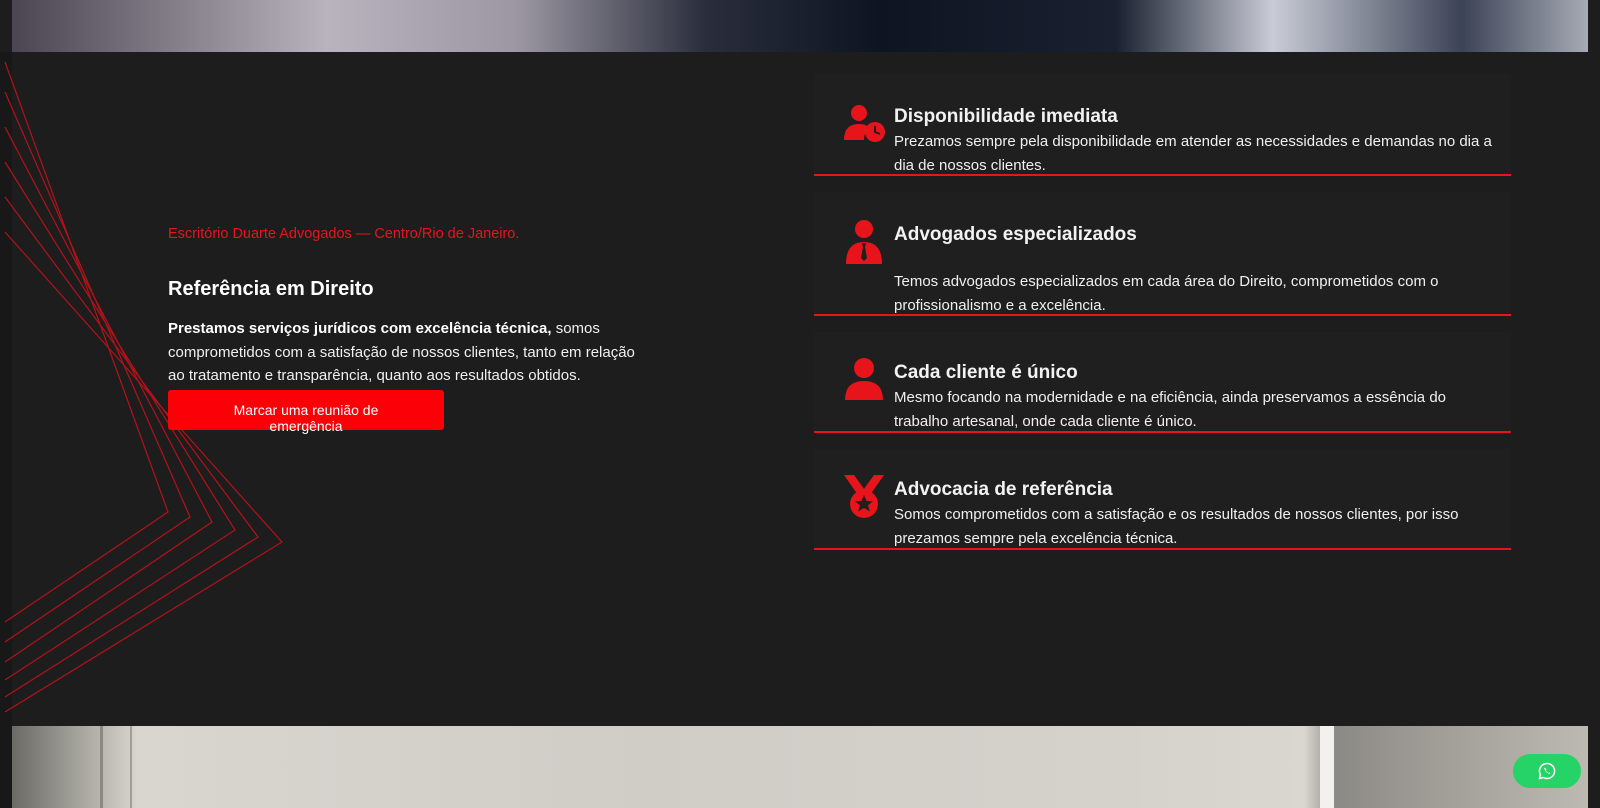 This screenshot has height=808, width=1600. I want to click on bottom-background-photo, so click(800, 767).